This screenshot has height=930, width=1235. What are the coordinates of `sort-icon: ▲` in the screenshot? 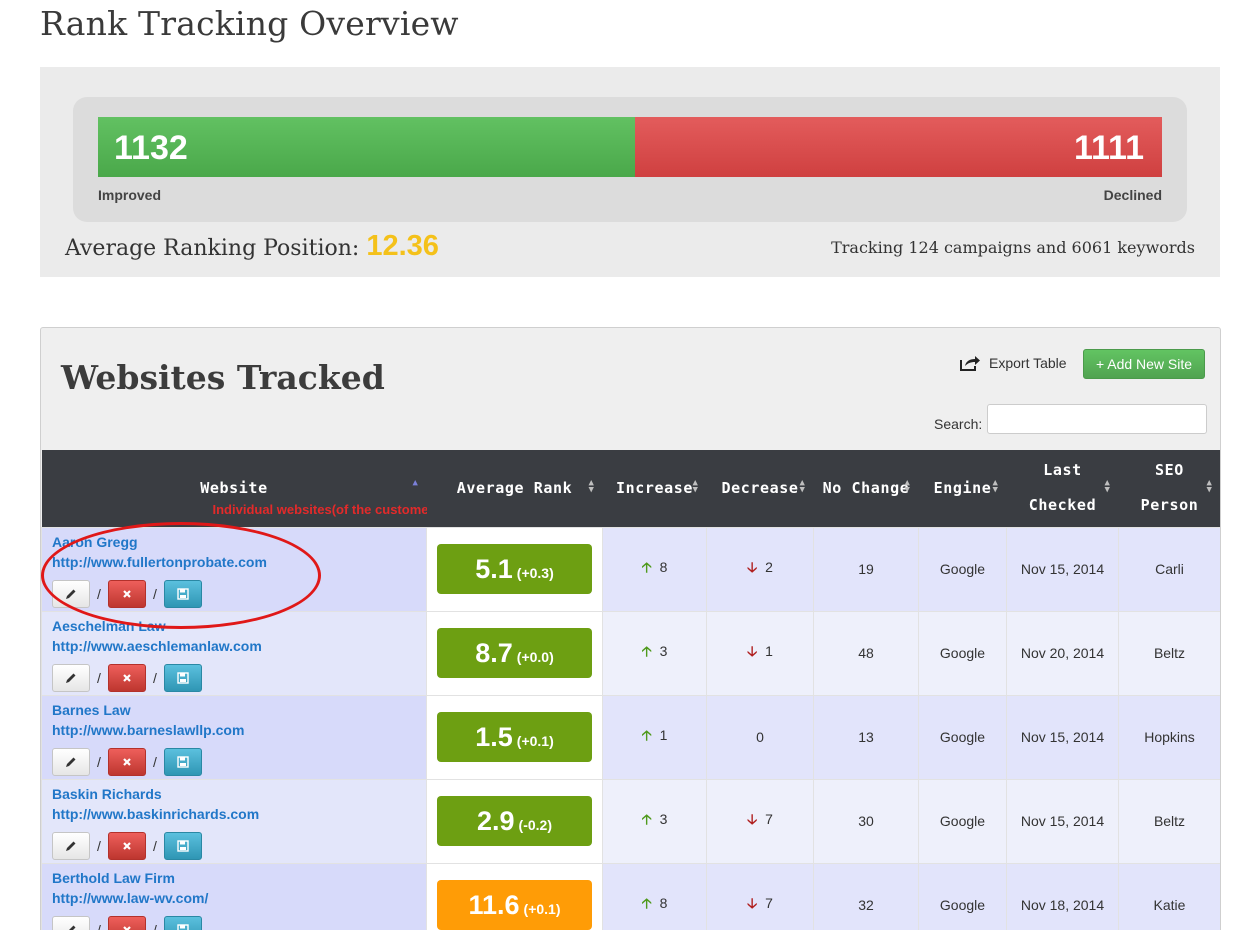 It's located at (415, 483).